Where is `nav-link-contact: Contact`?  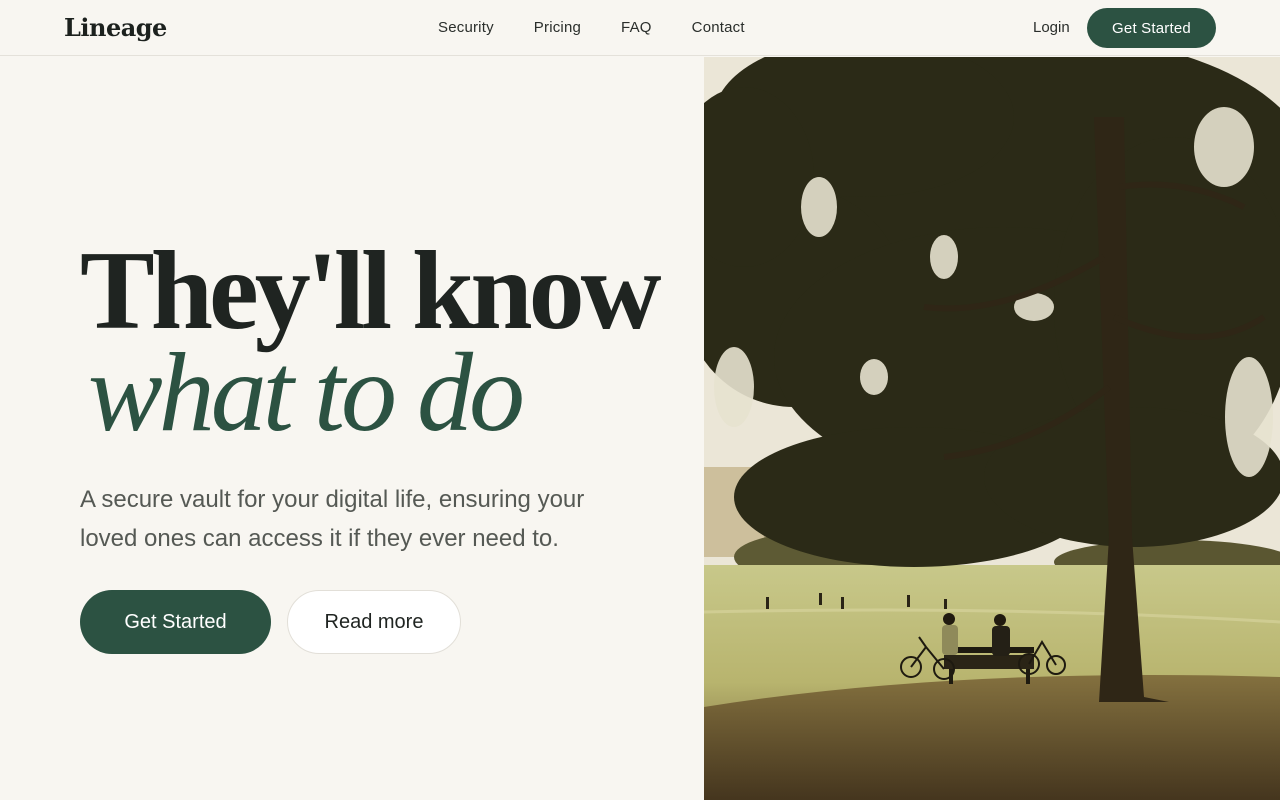
nav-link-contact: Contact is located at coordinates (718, 27).